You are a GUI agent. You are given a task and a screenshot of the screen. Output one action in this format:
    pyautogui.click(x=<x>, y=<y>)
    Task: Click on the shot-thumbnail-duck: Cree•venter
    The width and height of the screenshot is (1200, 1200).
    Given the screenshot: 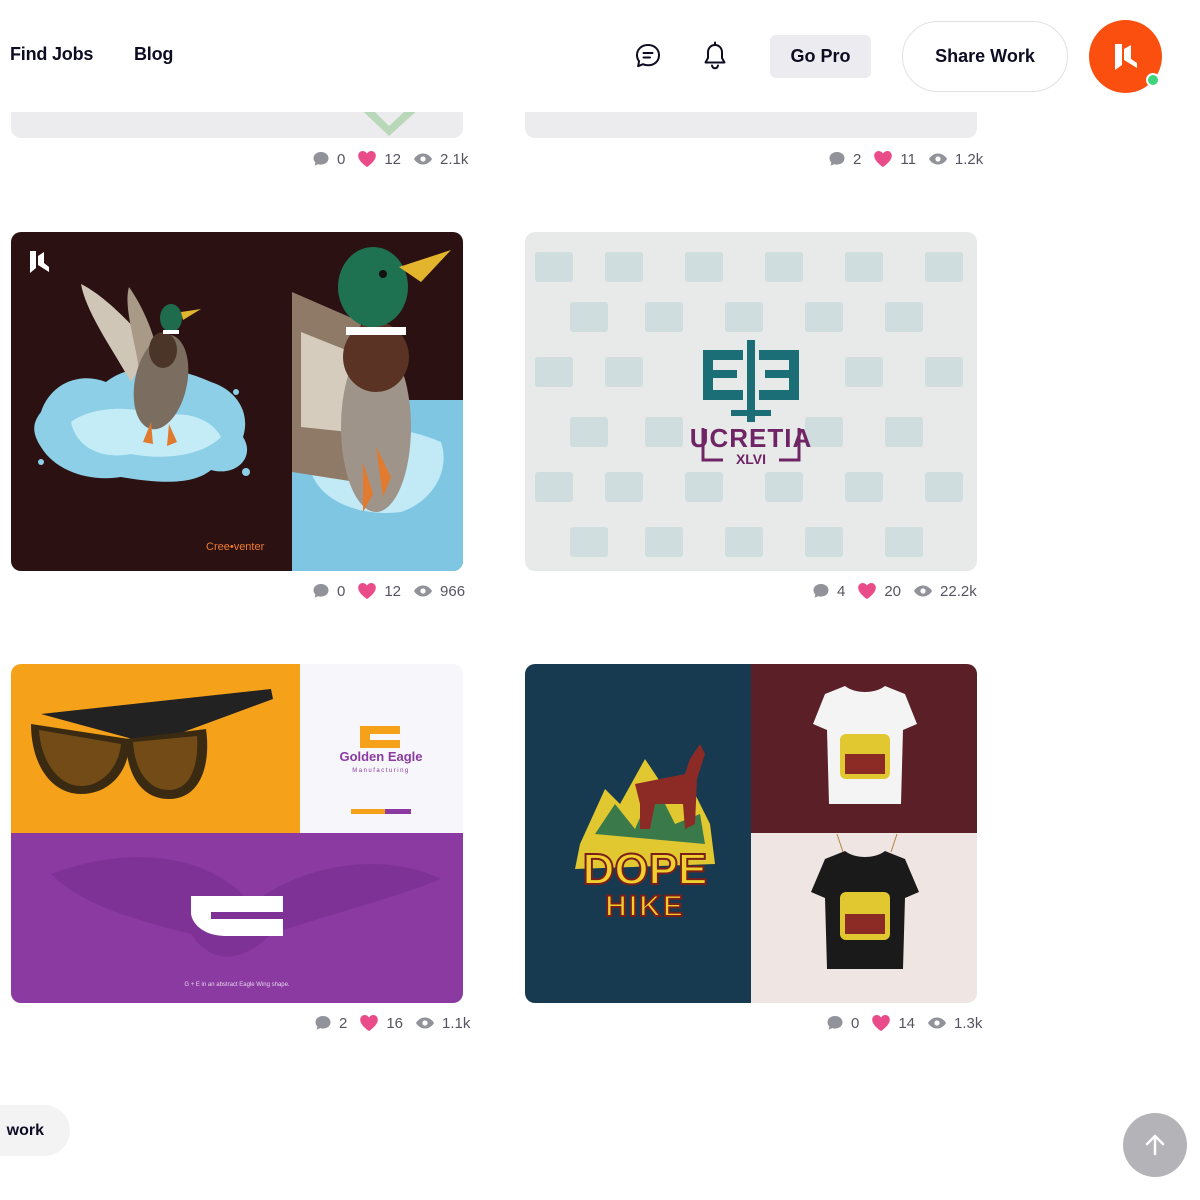 What is the action you would take?
    pyautogui.click(x=237, y=401)
    